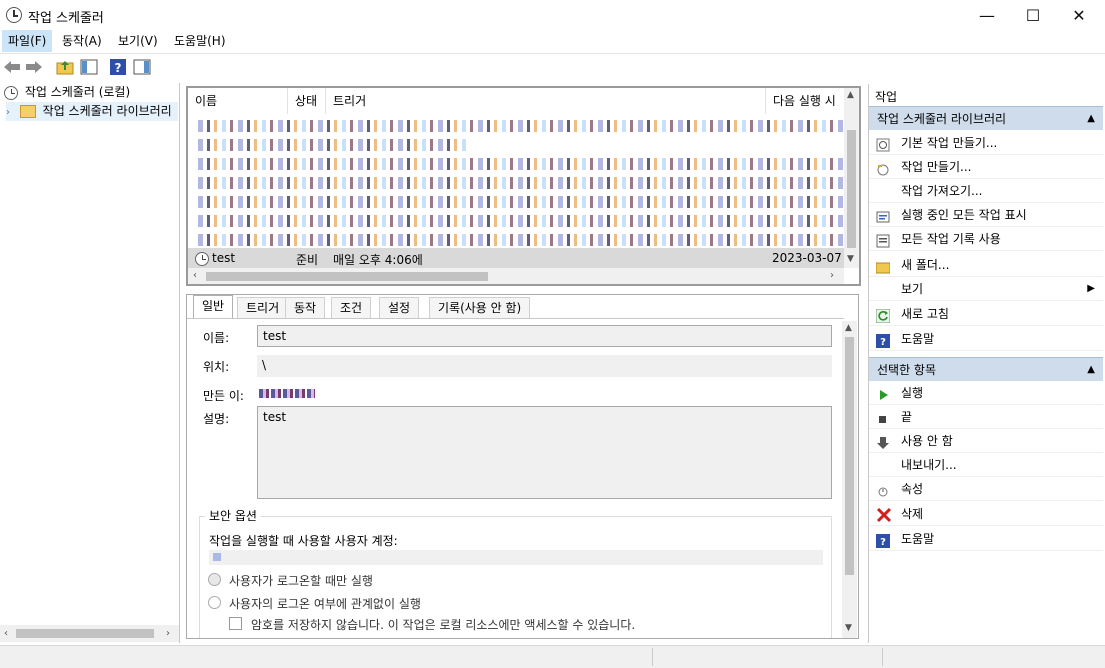  I want to click on maximize-button: ☐, so click(1033, 15).